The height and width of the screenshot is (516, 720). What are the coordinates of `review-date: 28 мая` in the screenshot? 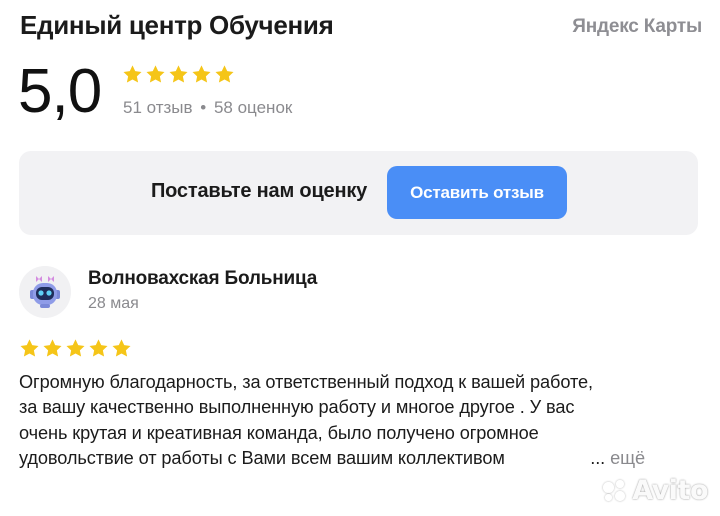 It's located at (113, 303).